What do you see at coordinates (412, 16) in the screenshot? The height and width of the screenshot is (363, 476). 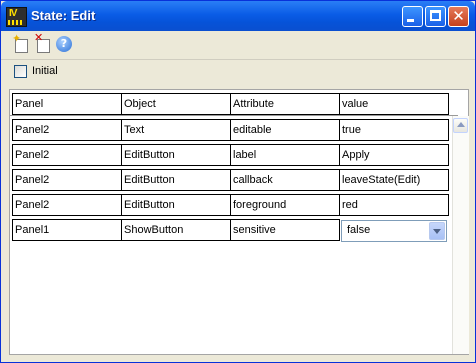 I see `minimize-button` at bounding box center [412, 16].